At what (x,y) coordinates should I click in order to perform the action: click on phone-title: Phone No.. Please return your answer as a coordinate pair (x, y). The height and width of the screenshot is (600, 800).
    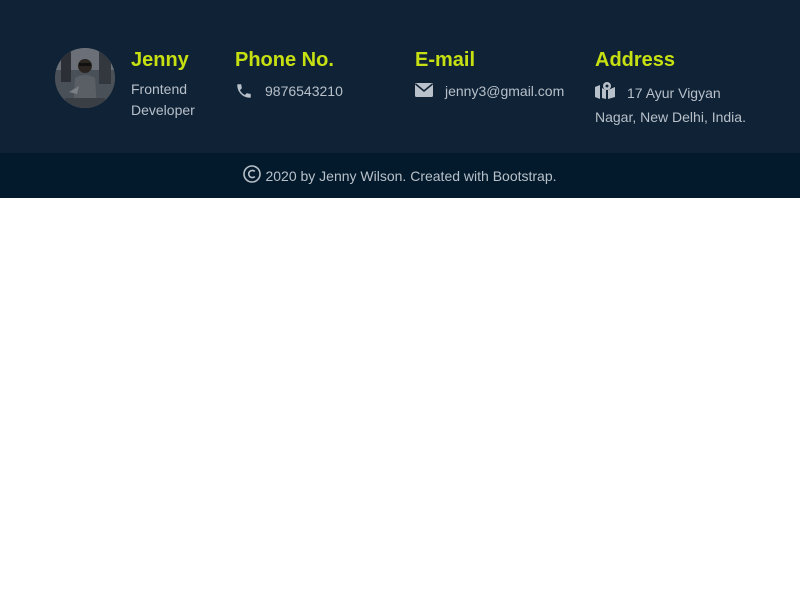
    Looking at the image, I should click on (284, 60).